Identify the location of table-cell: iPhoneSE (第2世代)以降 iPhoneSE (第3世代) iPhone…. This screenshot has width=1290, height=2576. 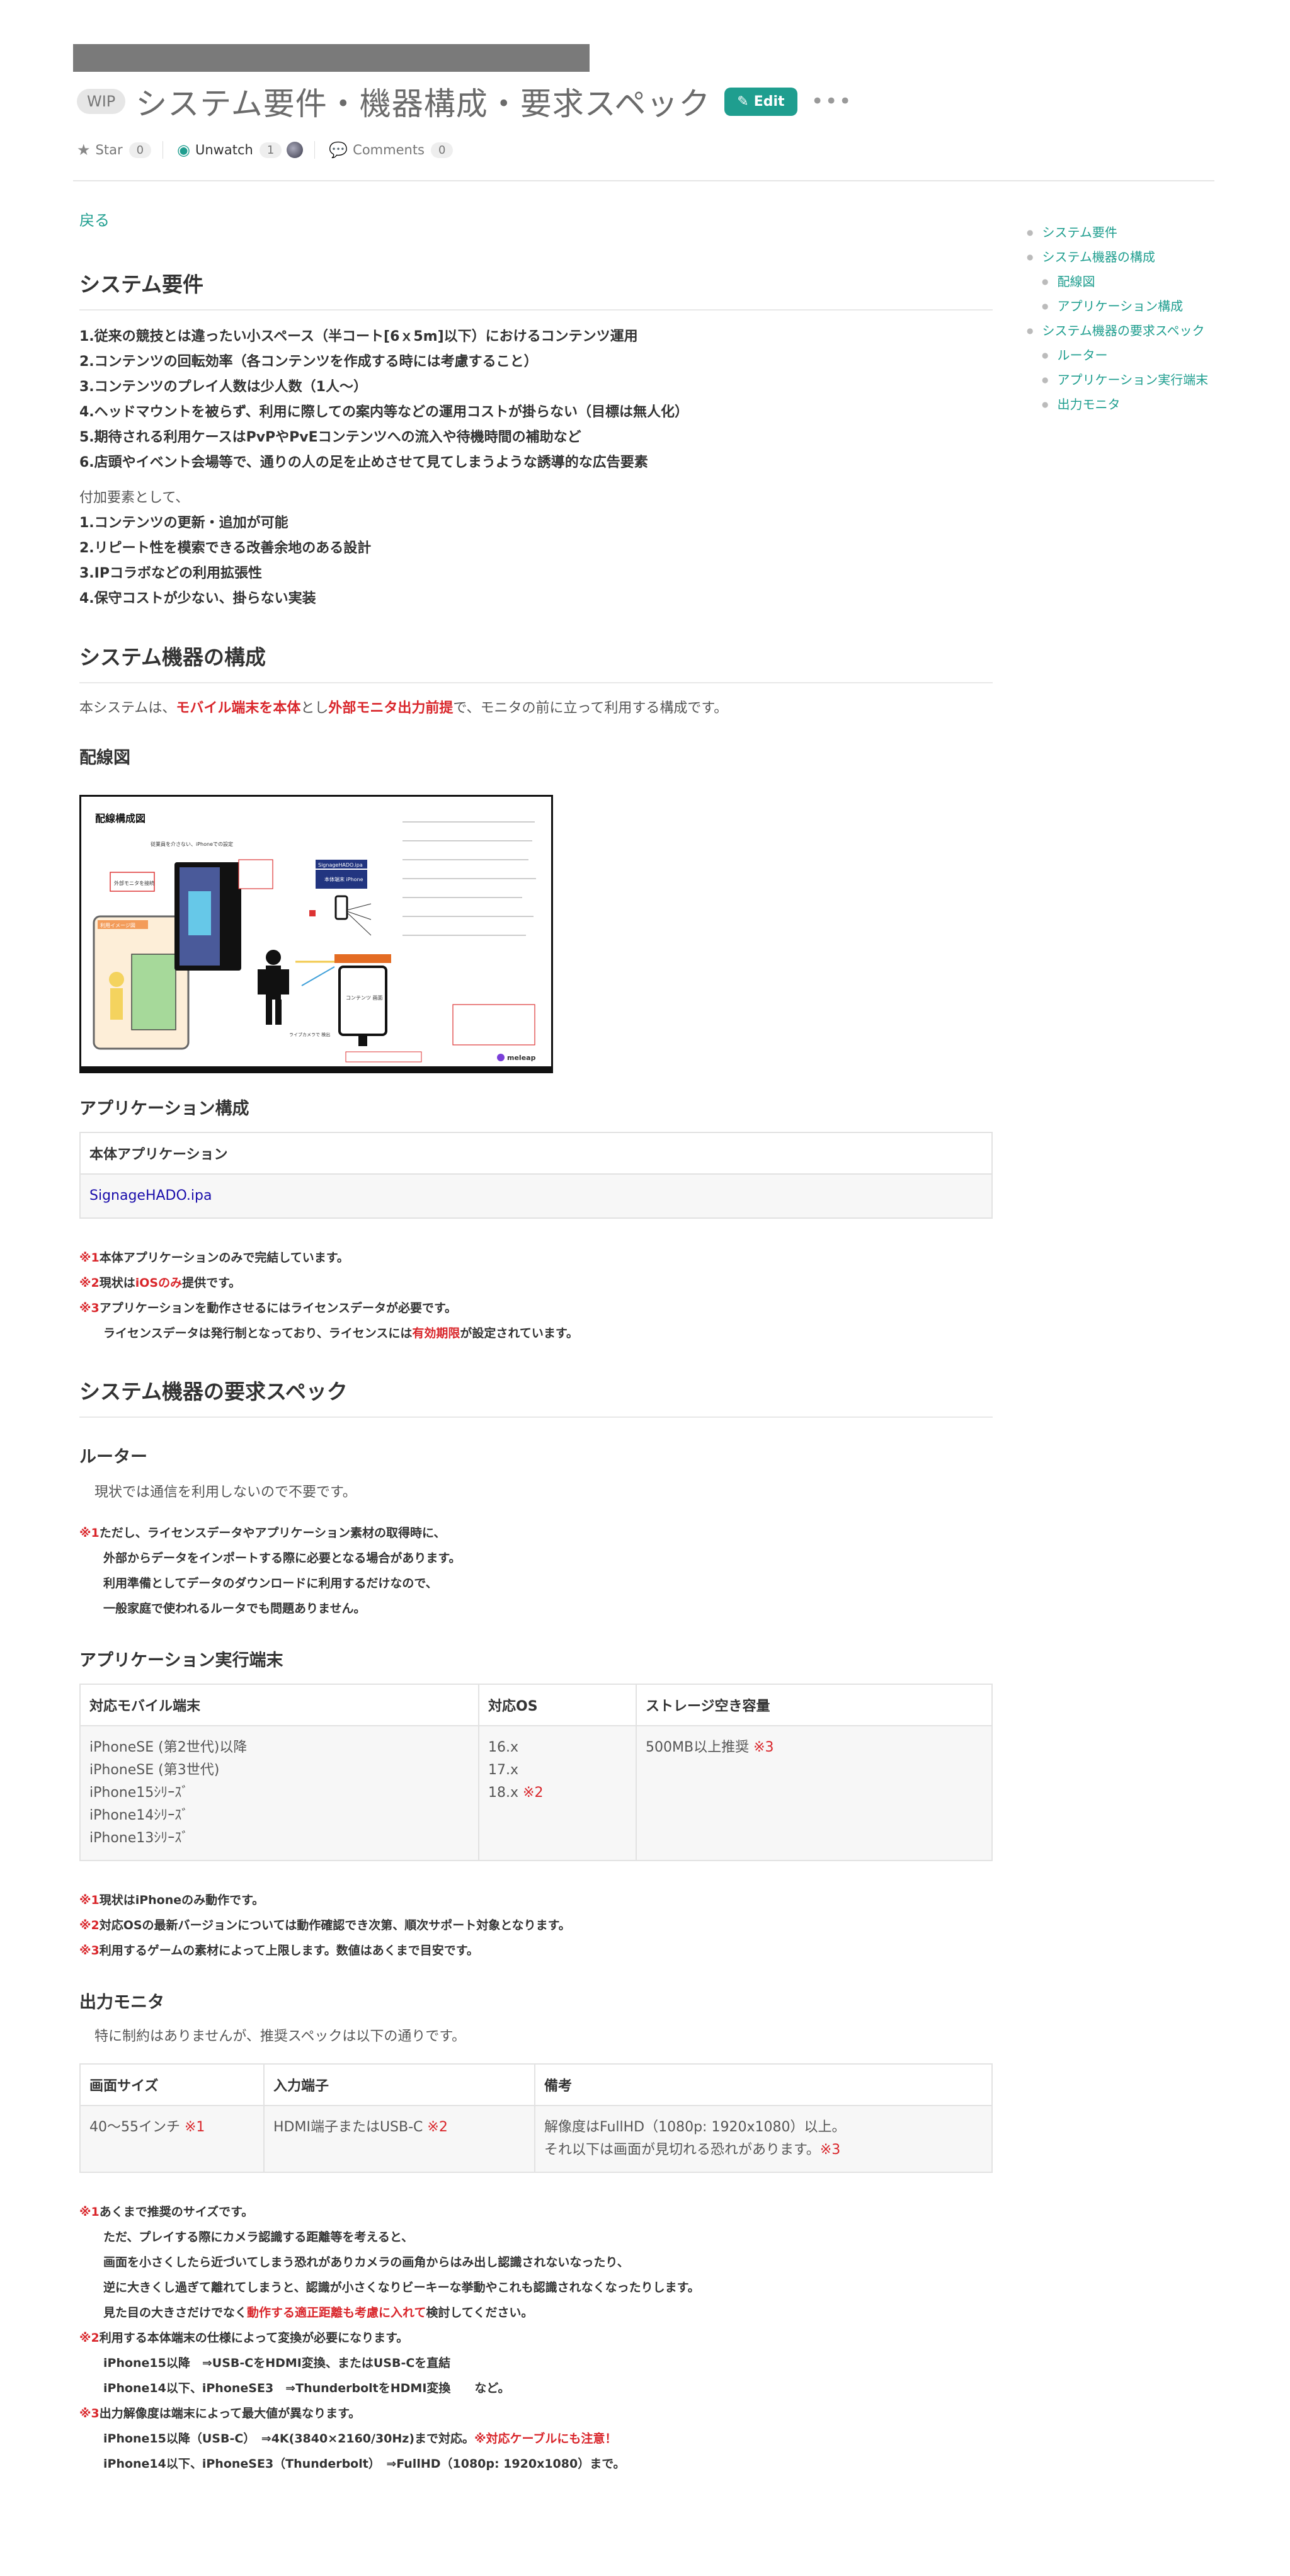
(279, 1793).